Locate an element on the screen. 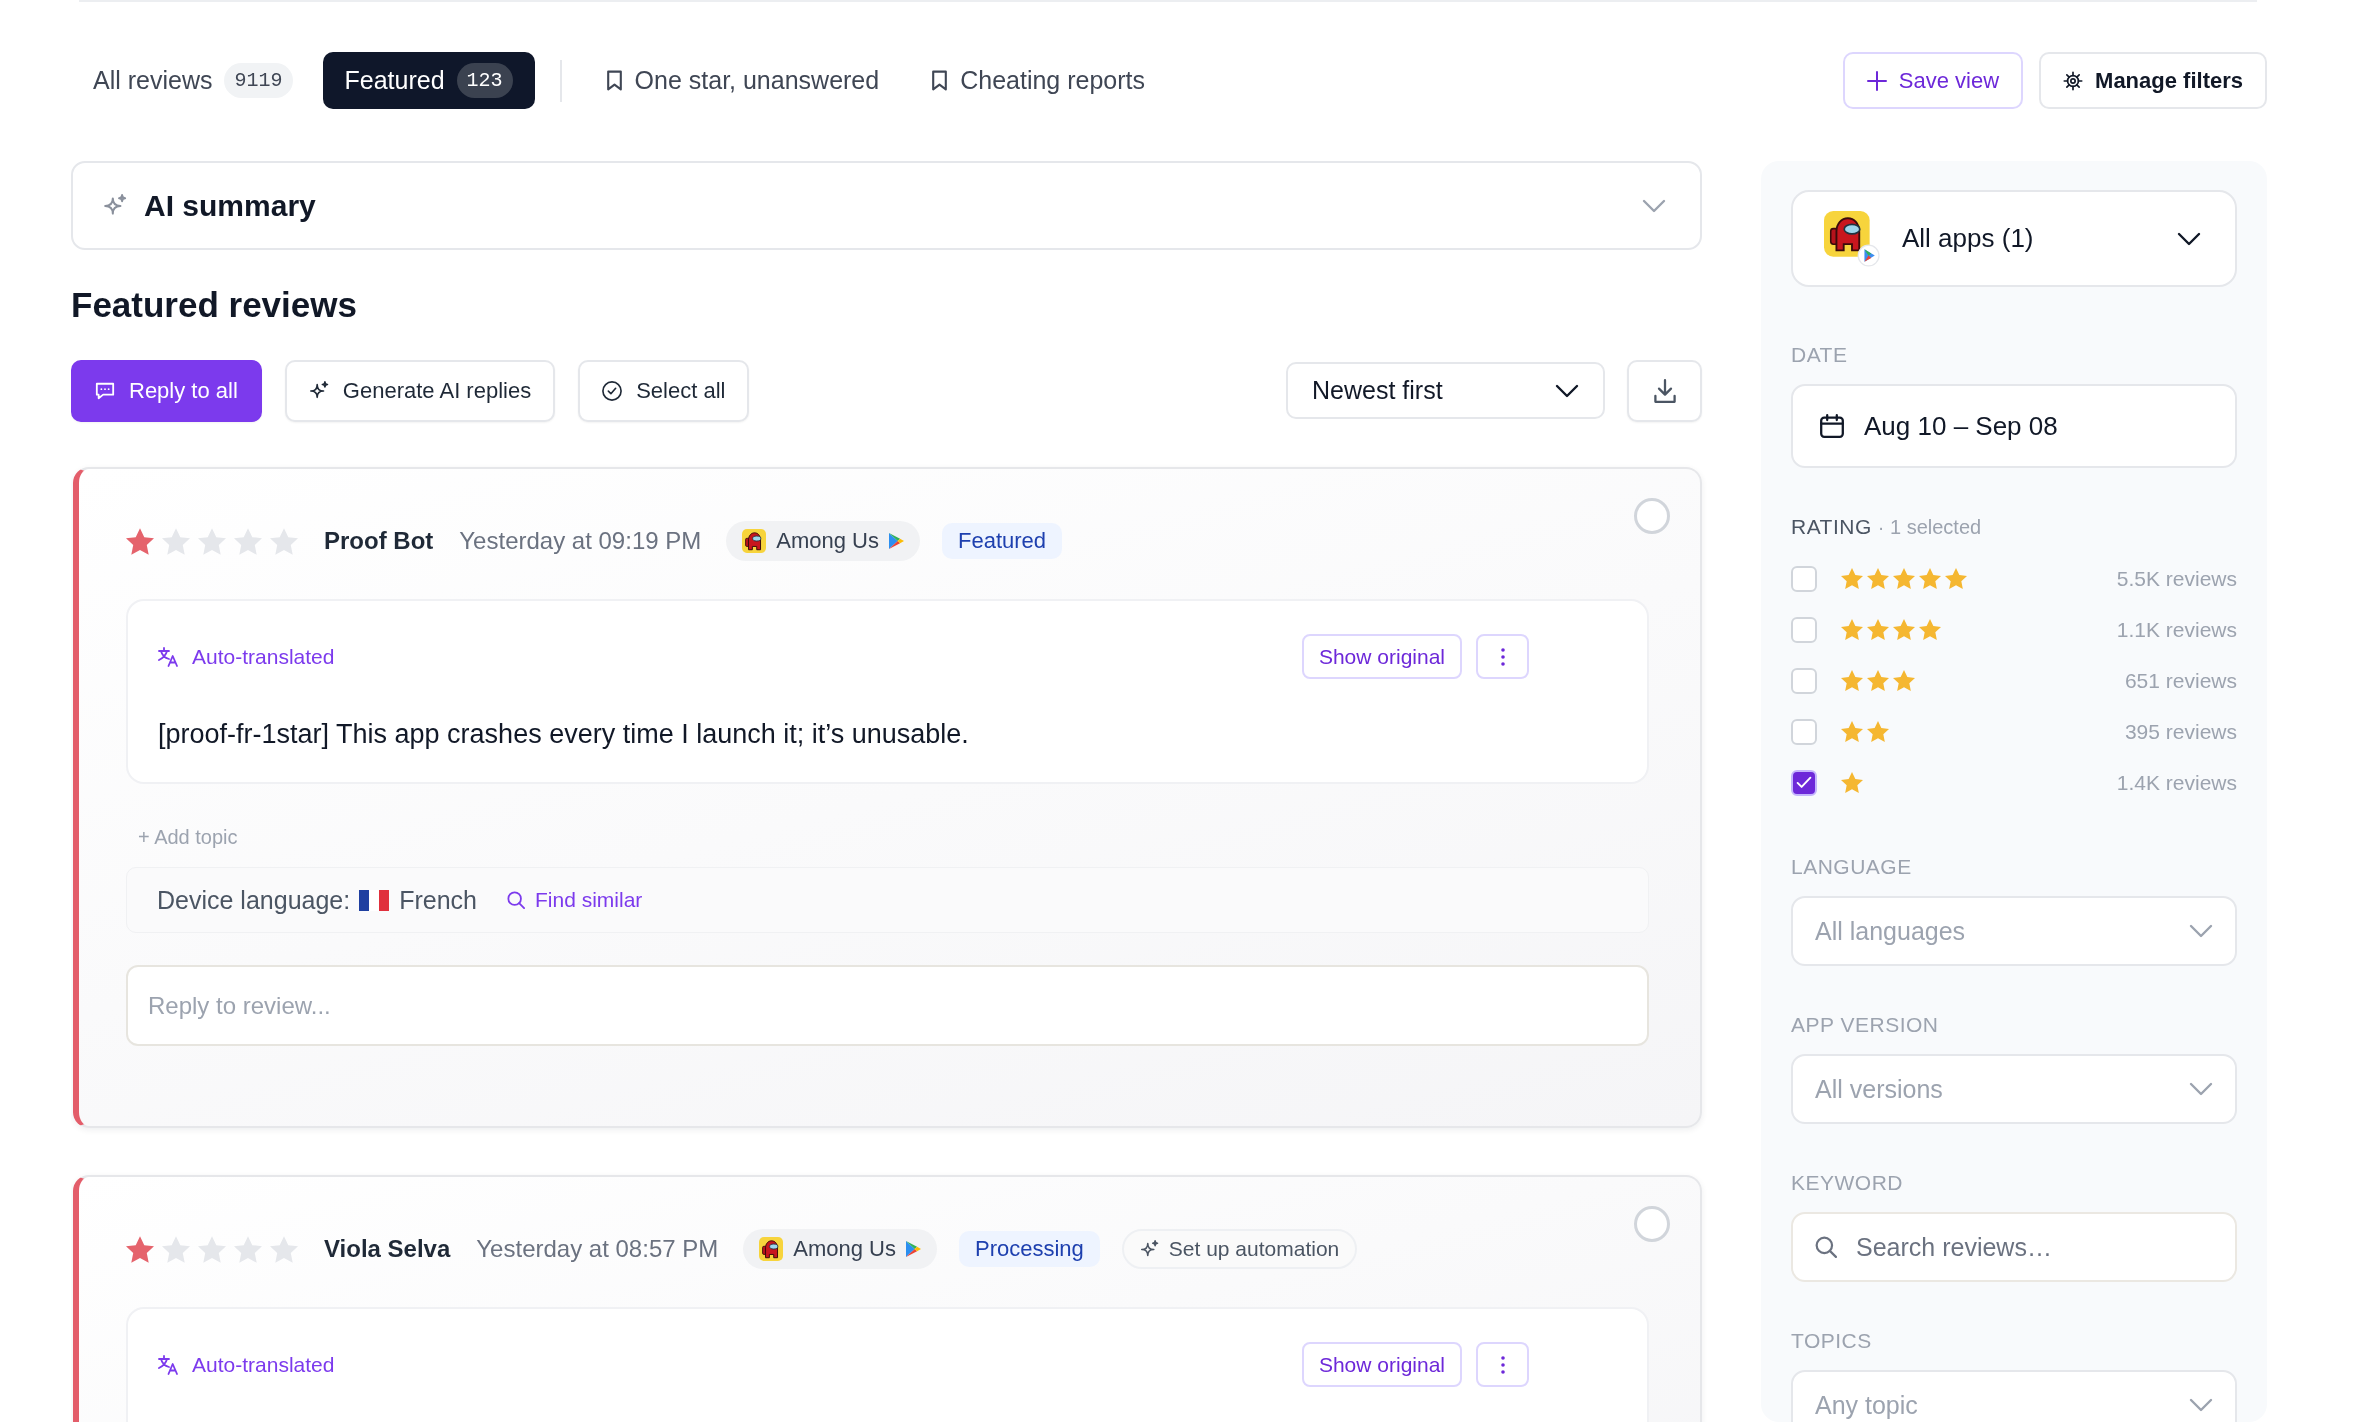 The image size is (2378, 1422). download-icon is located at coordinates (1664, 390).